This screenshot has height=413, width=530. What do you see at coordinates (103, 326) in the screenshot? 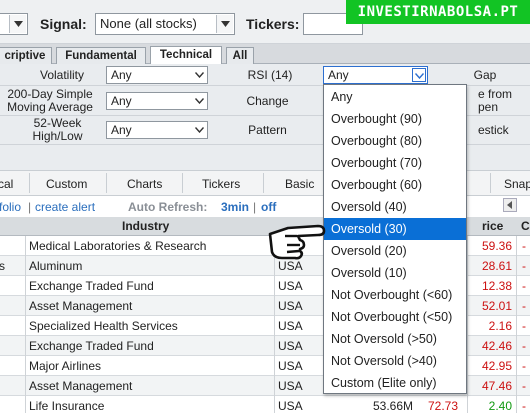
I see `industry-cell: Specialized Health Services` at bounding box center [103, 326].